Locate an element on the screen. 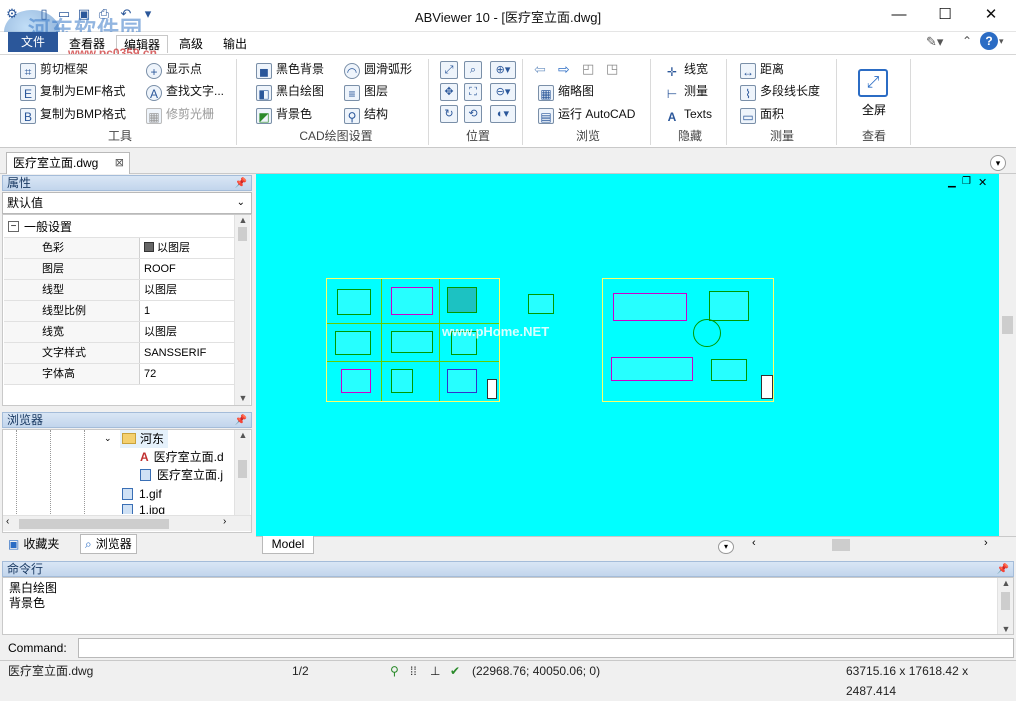  tree-item-folder: 河东 is located at coordinates (144, 439).